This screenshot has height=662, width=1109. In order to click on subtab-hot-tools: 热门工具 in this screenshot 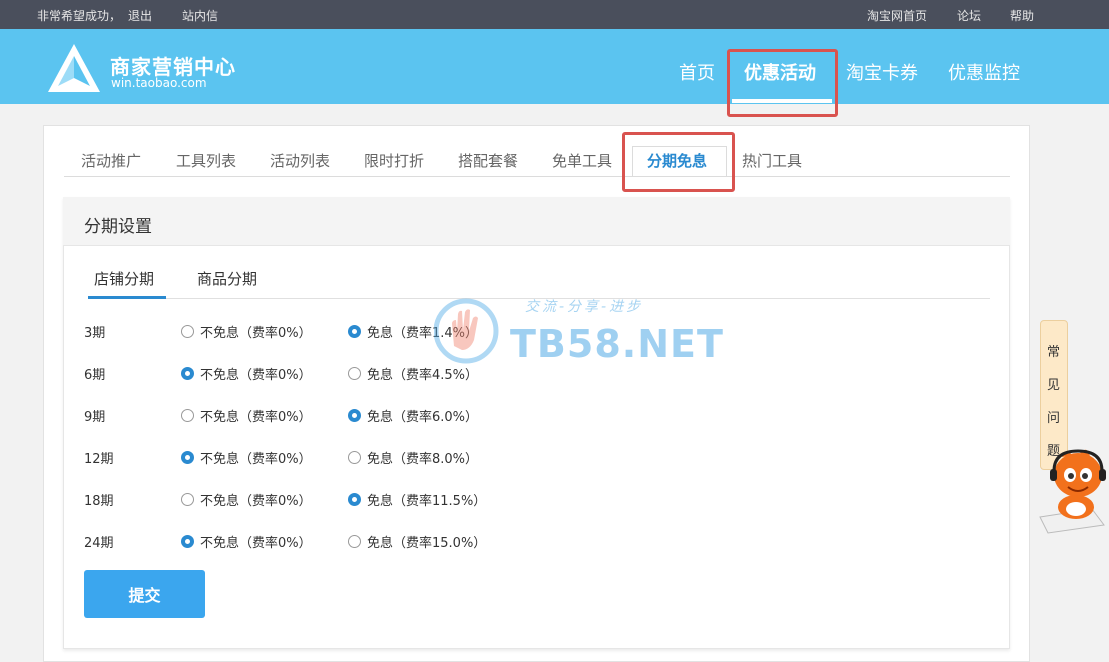, I will do `click(772, 160)`.